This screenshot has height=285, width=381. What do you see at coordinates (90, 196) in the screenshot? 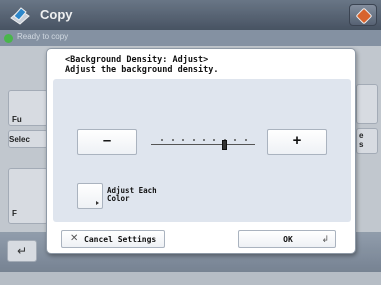
I see `adjust-each-color-button` at bounding box center [90, 196].